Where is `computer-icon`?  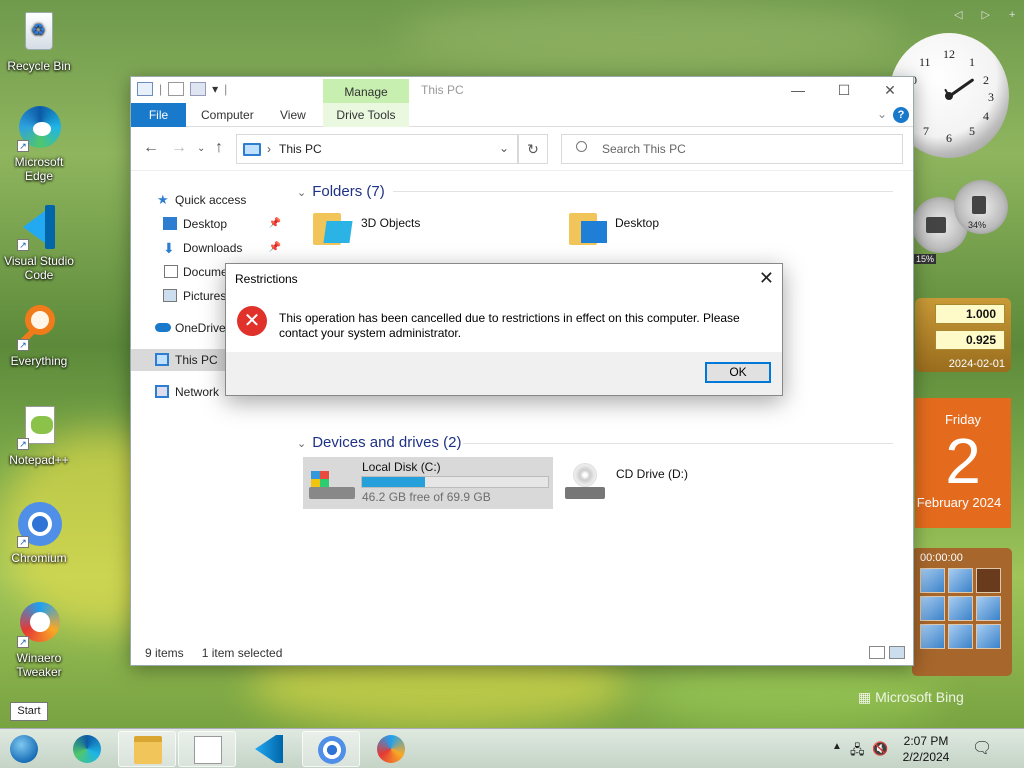
computer-icon is located at coordinates (145, 89).